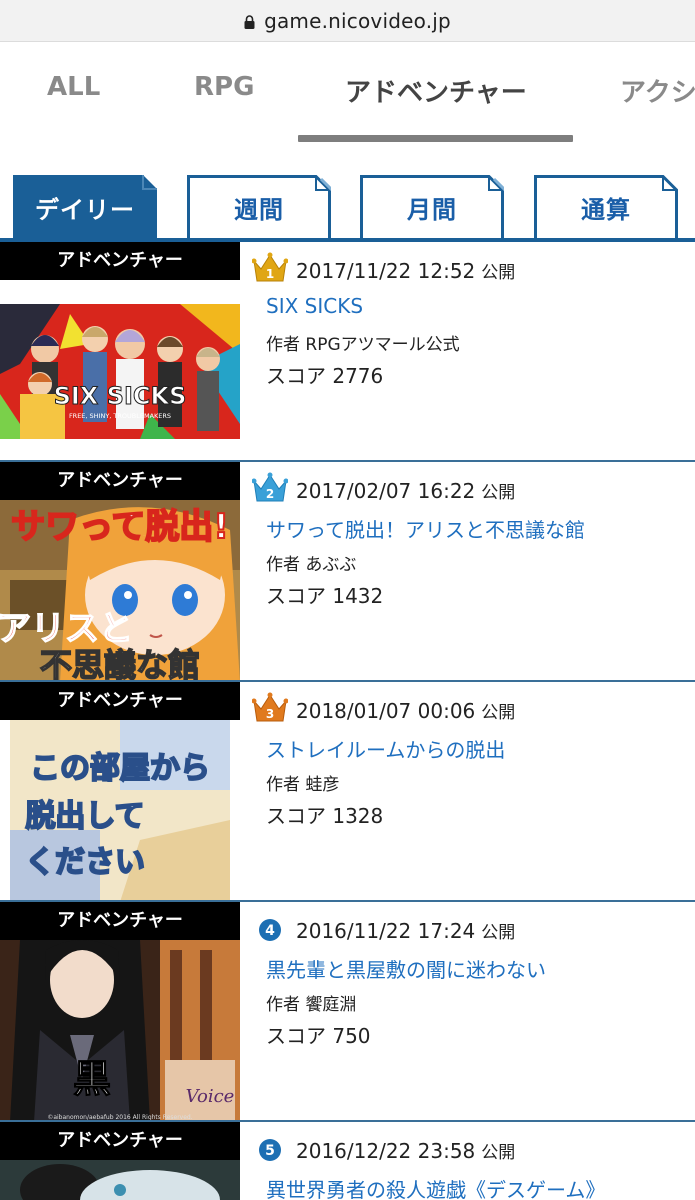 This screenshot has width=695, height=1200. What do you see at coordinates (85, 862) in the screenshot?
I see `thumb-line-3: ください` at bounding box center [85, 862].